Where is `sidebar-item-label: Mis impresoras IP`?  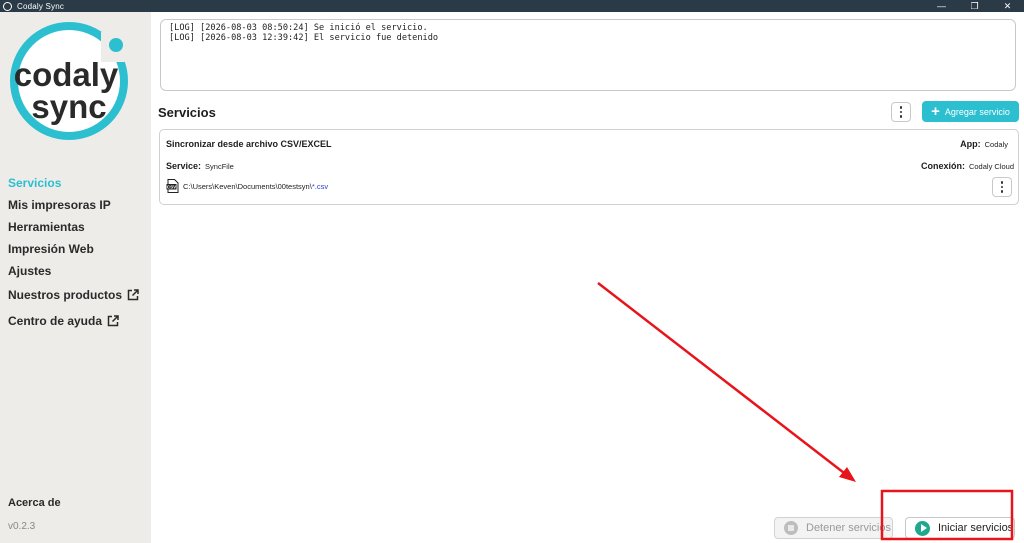 sidebar-item-label: Mis impresoras IP is located at coordinates (59, 205).